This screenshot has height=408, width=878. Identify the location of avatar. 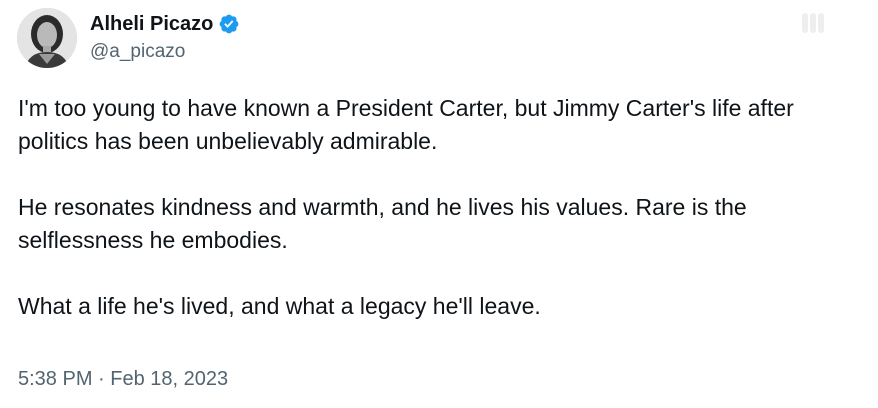
(47, 38).